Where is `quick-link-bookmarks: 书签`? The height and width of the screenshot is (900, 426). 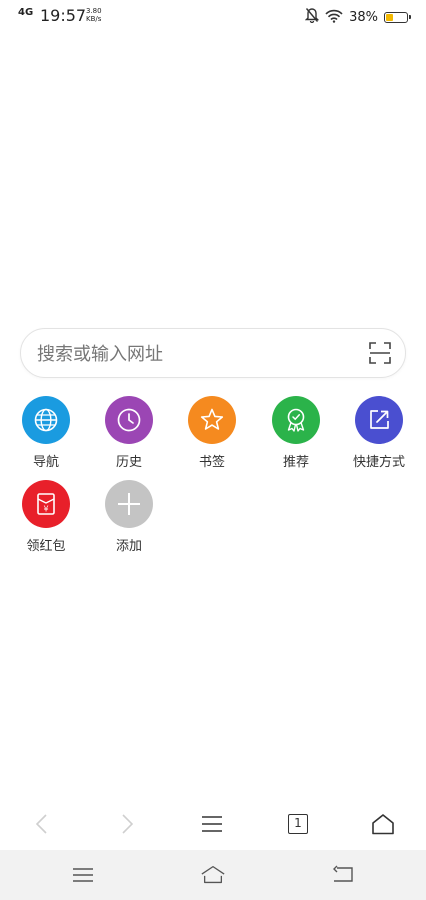
quick-link-bookmarks: 书签 is located at coordinates (212, 433).